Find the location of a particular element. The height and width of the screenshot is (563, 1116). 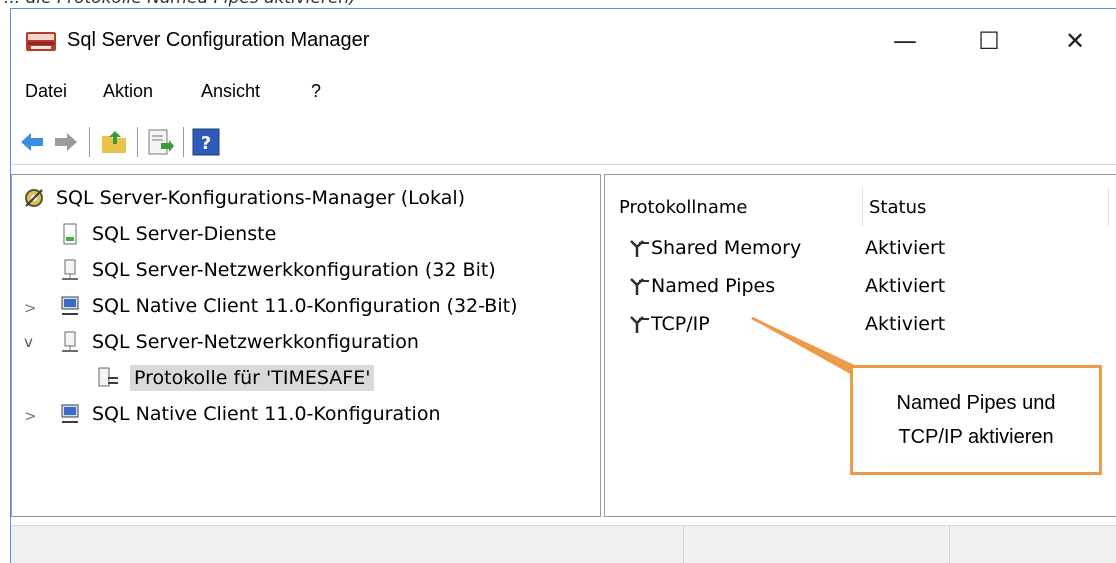

export-list-icon is located at coordinates (160, 142).